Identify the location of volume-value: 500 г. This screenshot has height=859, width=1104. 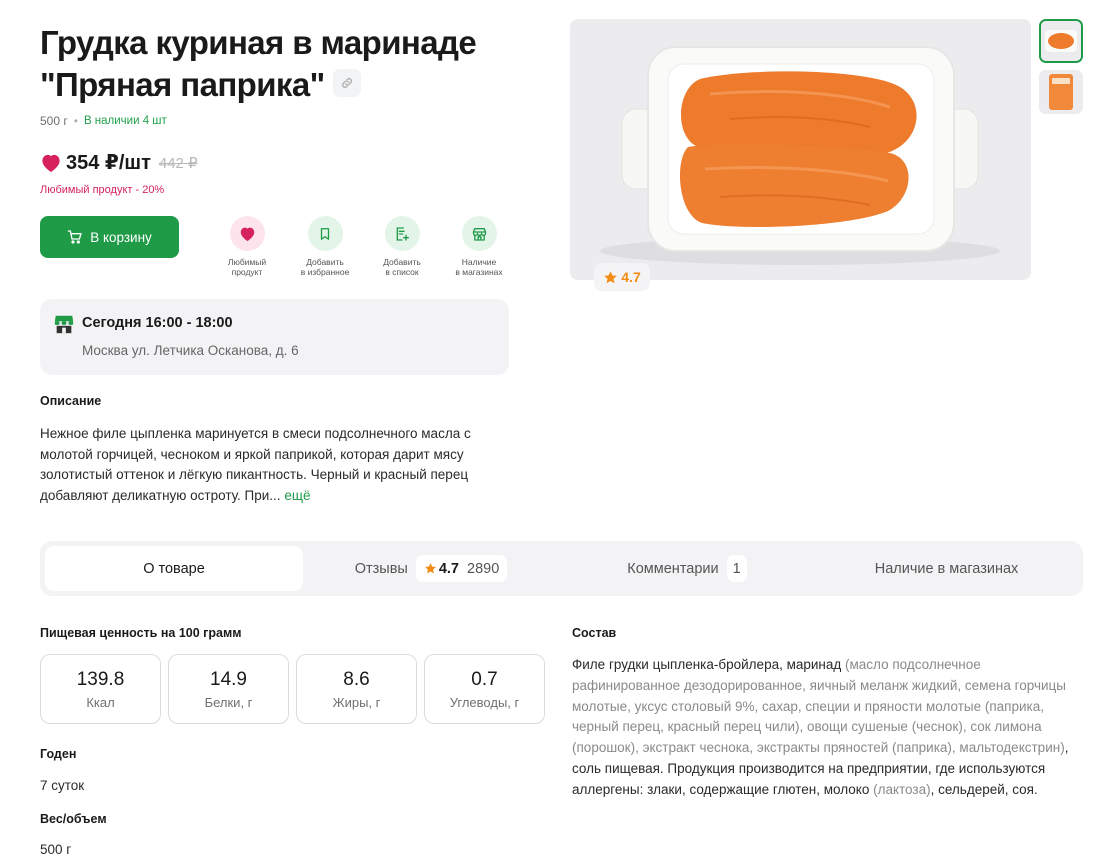
(56, 849).